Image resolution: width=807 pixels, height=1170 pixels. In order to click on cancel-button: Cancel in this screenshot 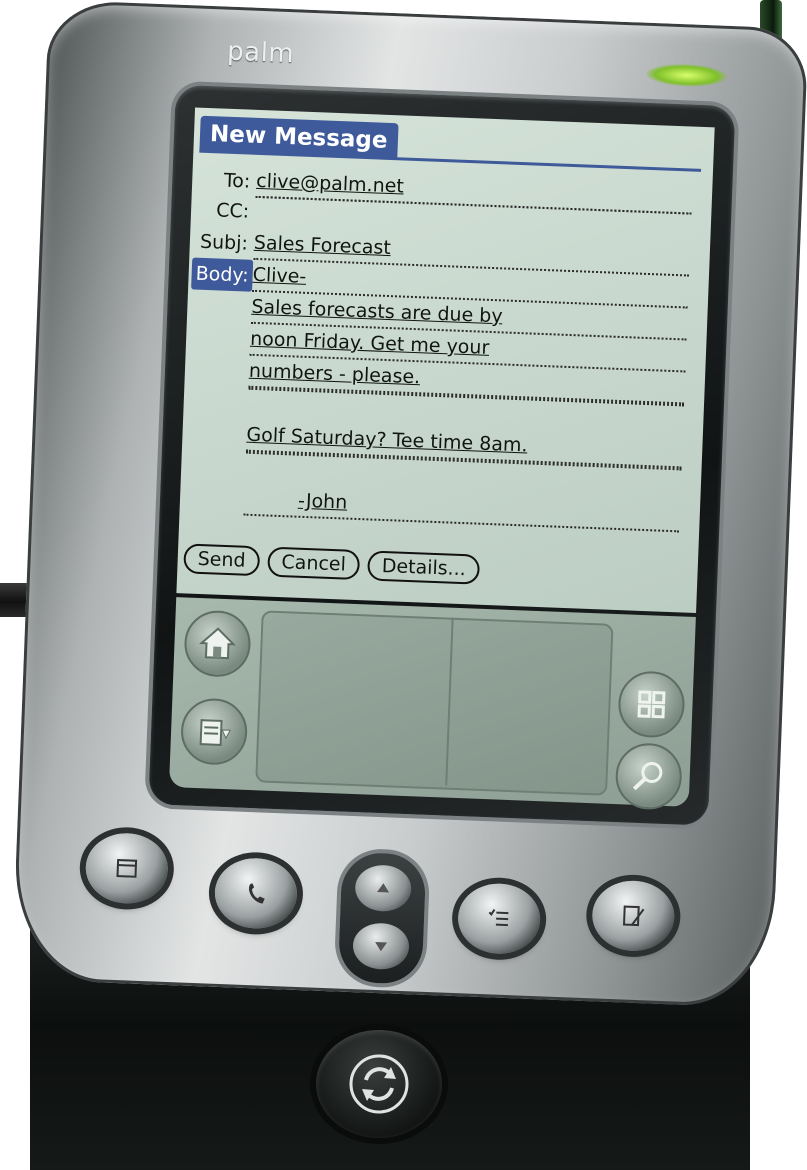, I will do `click(313, 563)`.